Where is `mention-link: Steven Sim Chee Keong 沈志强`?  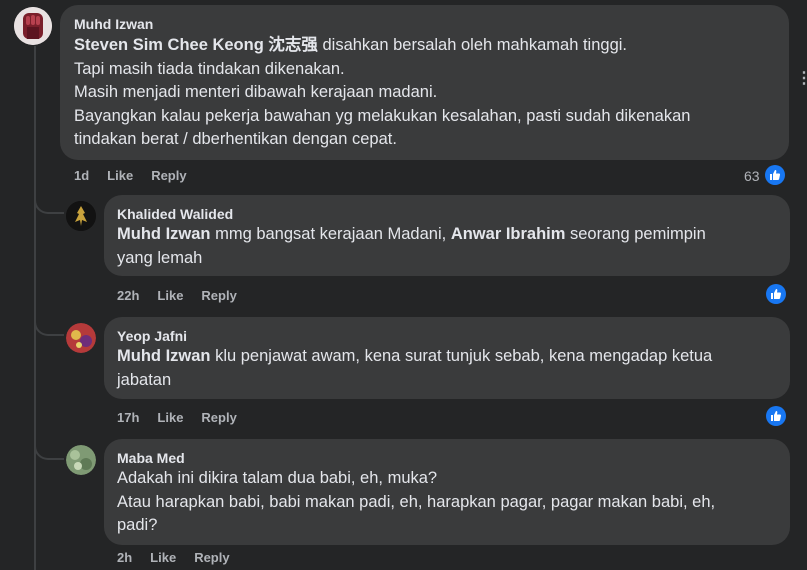
mention-link: Steven Sim Chee Keong 沈志强 is located at coordinates (196, 45).